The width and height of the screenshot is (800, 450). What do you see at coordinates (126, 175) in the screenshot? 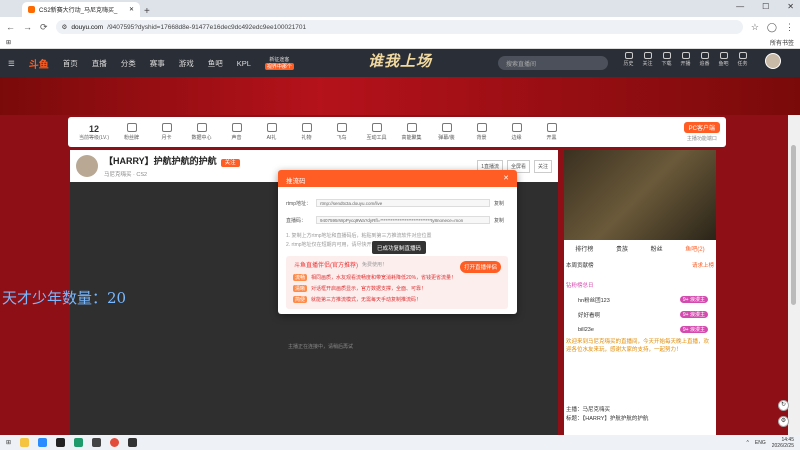
I see `room-sub: 马尼克嗨买 · CS2` at bounding box center [126, 175].